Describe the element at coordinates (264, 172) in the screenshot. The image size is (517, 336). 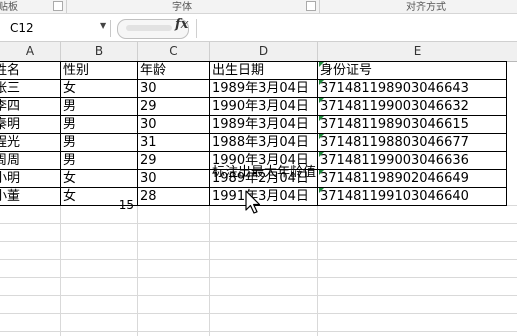
I see `annotation-note: 标注出最大年龄值` at that location.